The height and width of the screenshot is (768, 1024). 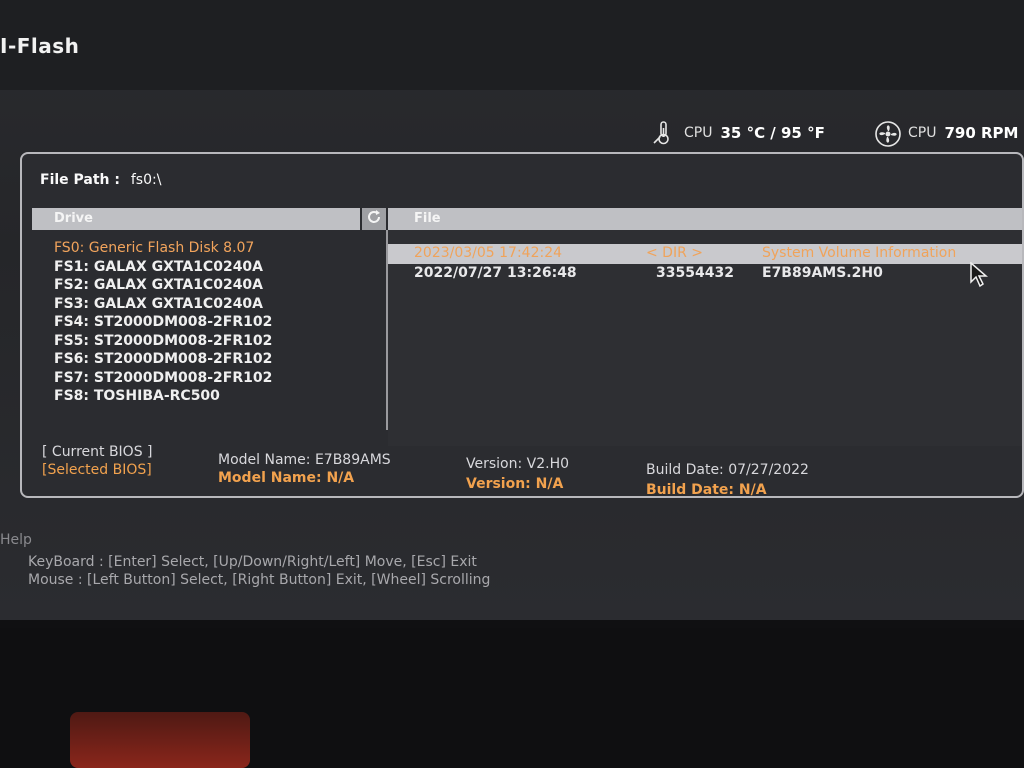 I want to click on current-bios-label: [ Current BIOS ], so click(x=97, y=452).